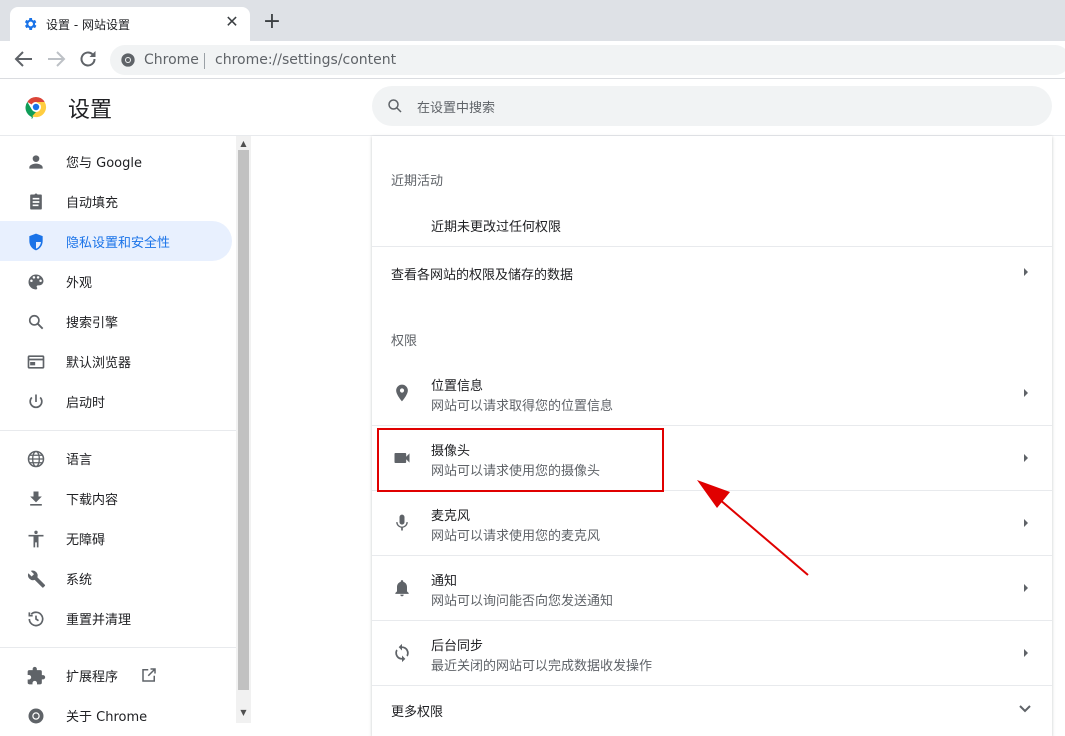 The height and width of the screenshot is (736, 1065). Describe the element at coordinates (79, 283) in the screenshot. I see `sidebar-item-label: 外观` at that location.